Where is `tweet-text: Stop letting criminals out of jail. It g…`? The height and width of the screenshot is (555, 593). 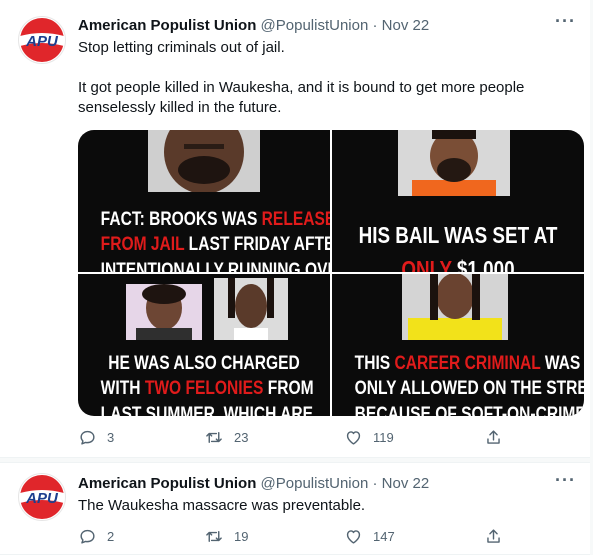
tweet-text: Stop letting criminals out of jail. It g… is located at coordinates (323, 78).